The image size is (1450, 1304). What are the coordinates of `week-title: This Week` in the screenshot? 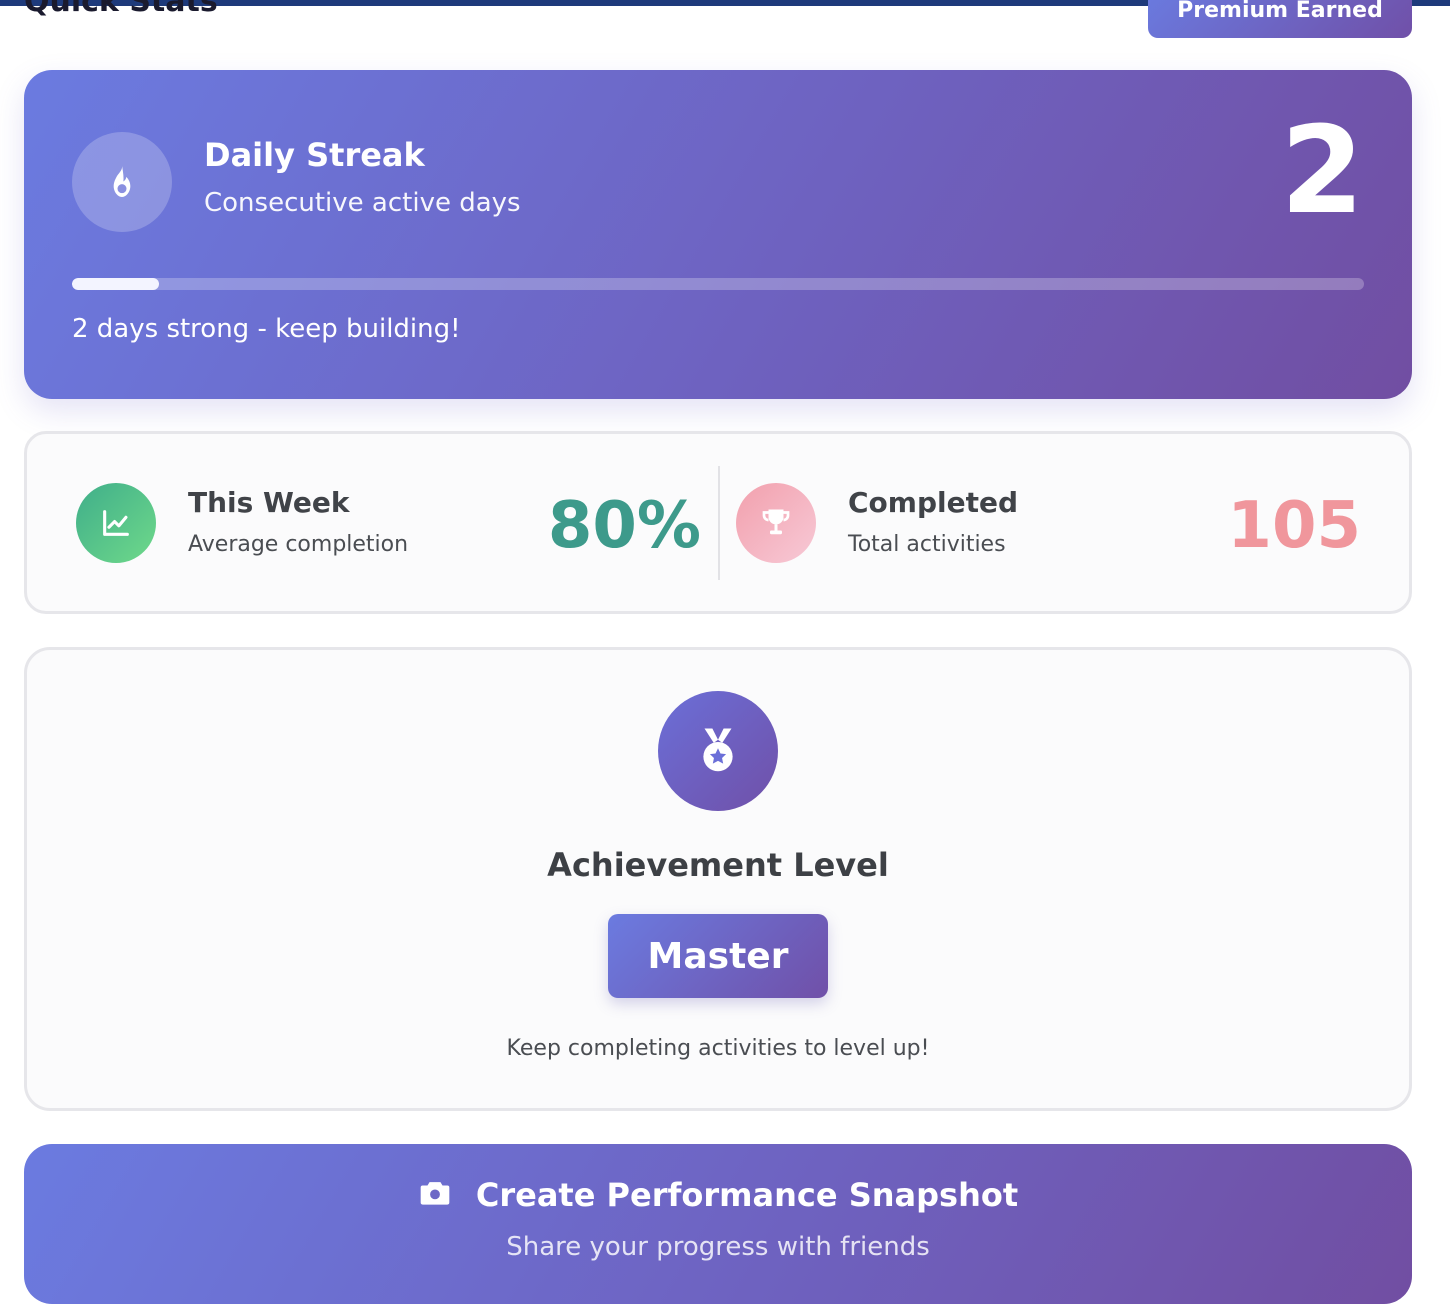 It's located at (269, 502).